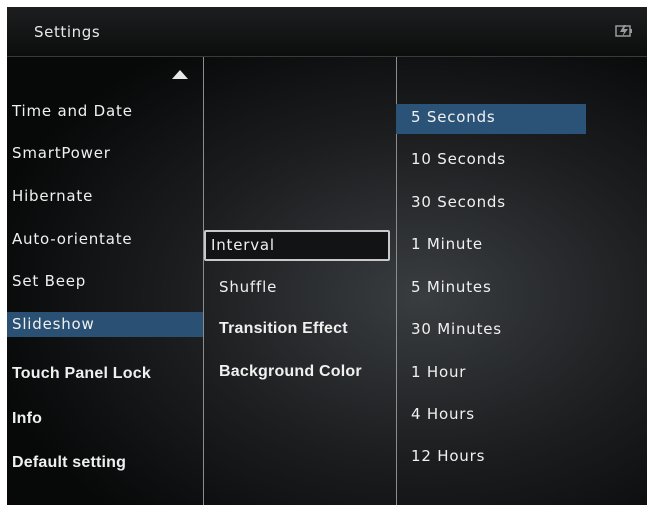  Describe the element at coordinates (107, 196) in the screenshot. I see `menu-item-hibernate: Hibernate` at that location.